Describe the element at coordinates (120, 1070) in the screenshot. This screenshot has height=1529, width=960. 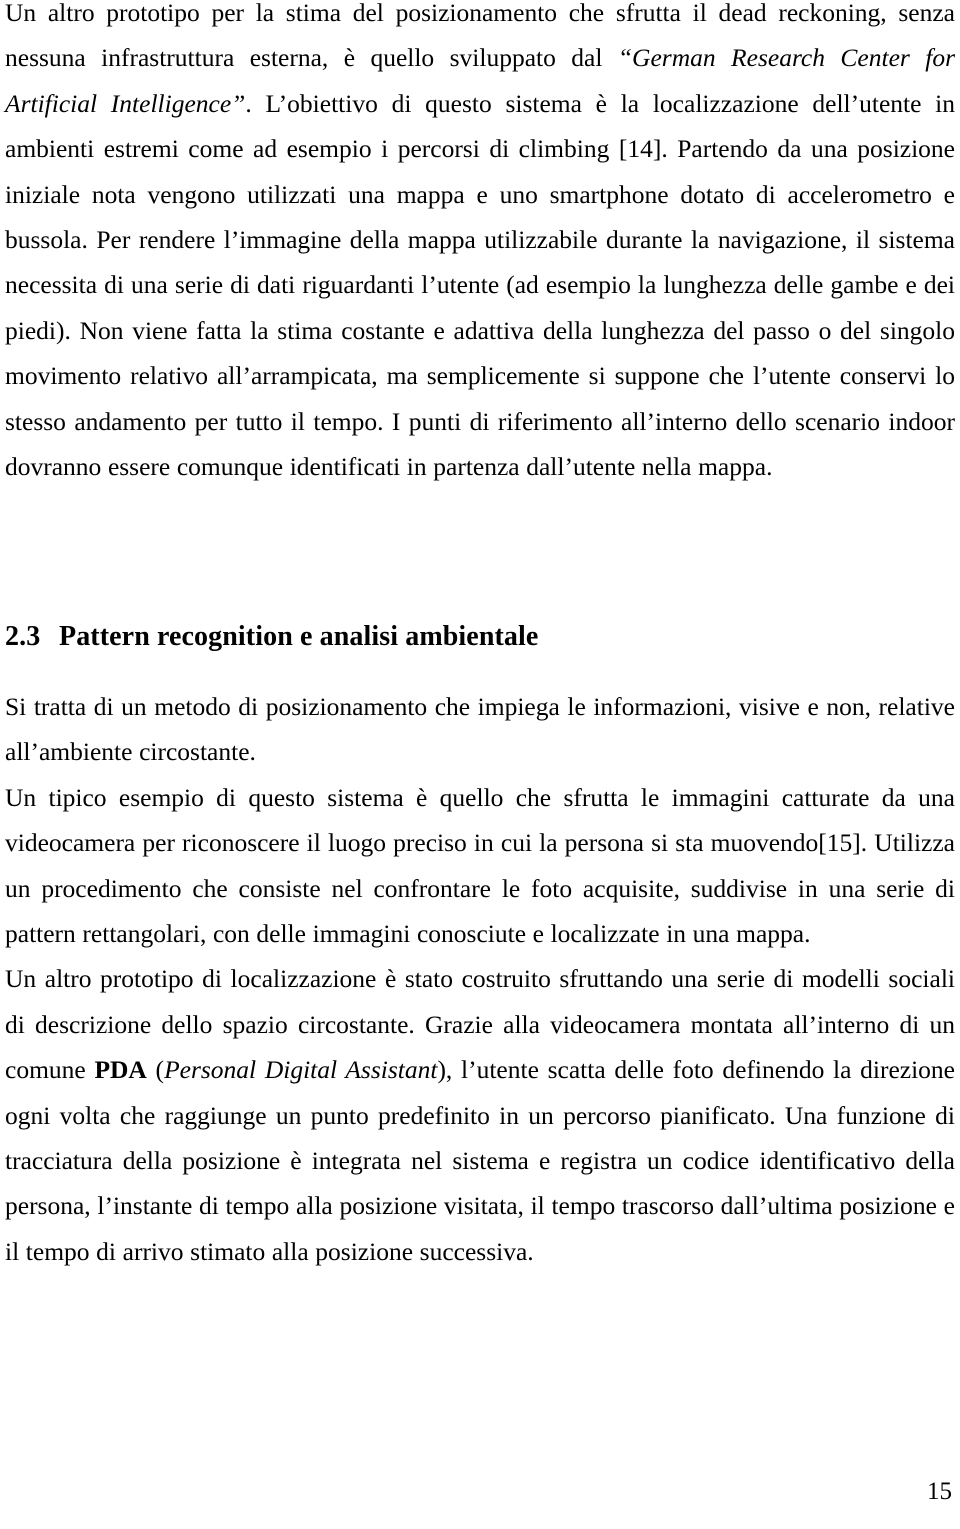
I see `p3-run-bold-pda: PDA` at that location.